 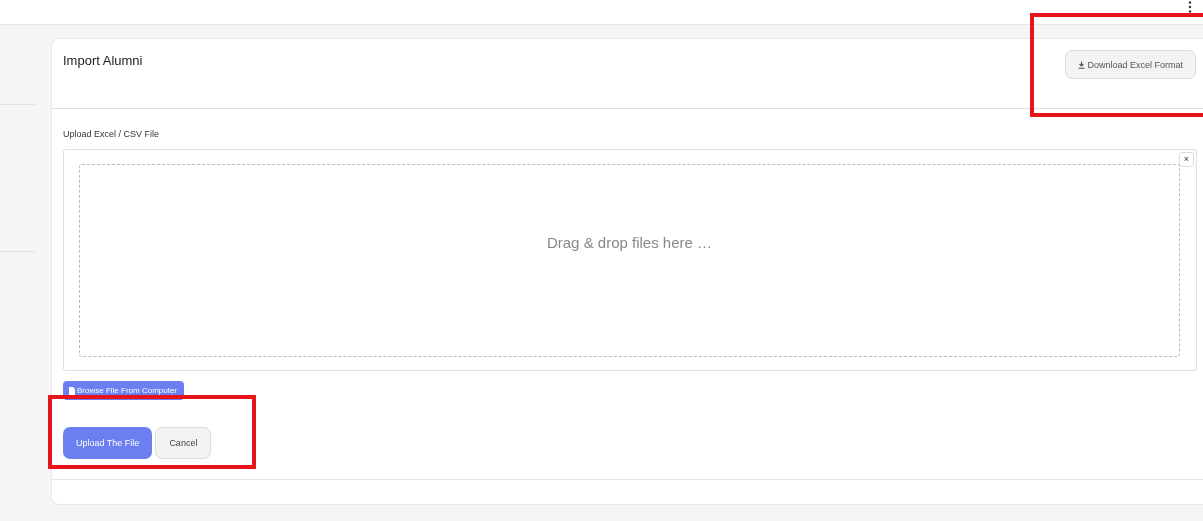 What do you see at coordinates (112, 135) in the screenshot?
I see `field-label: Upload Excel / CSV File` at bounding box center [112, 135].